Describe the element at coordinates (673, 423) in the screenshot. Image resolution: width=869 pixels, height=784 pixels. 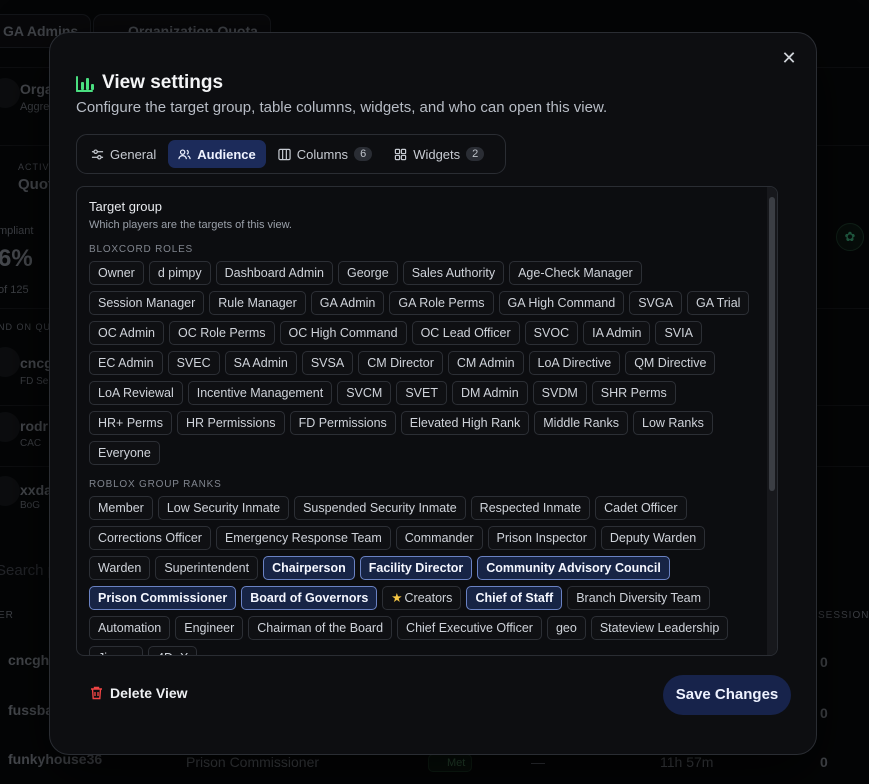
I see `role-chip: Low Ranks` at that location.